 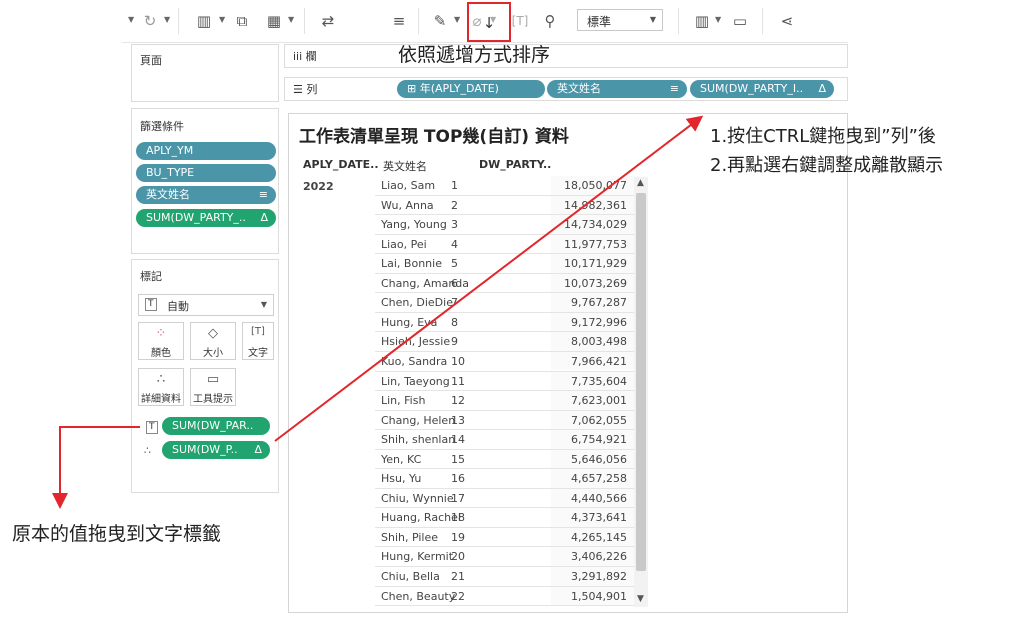 I want to click on arrow-to-bottom-note, so click(x=96, y=467).